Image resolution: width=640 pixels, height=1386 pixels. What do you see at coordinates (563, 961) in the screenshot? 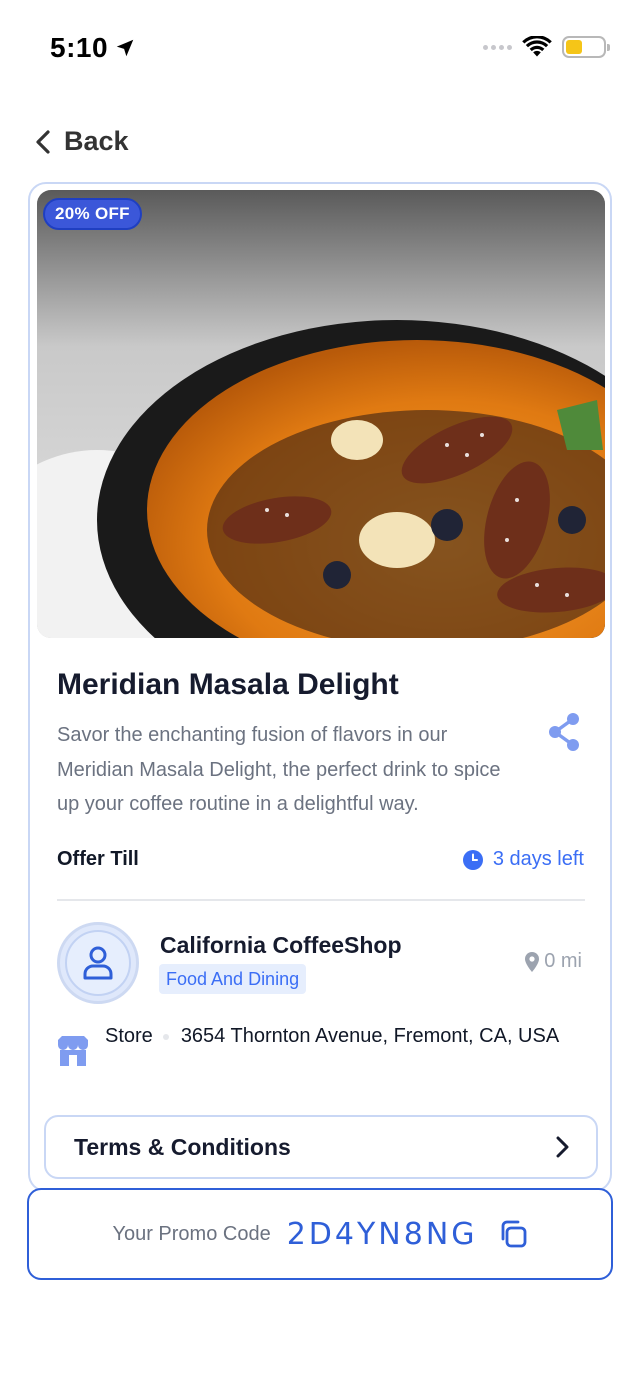
I see `distance-text: 0 mi` at bounding box center [563, 961].